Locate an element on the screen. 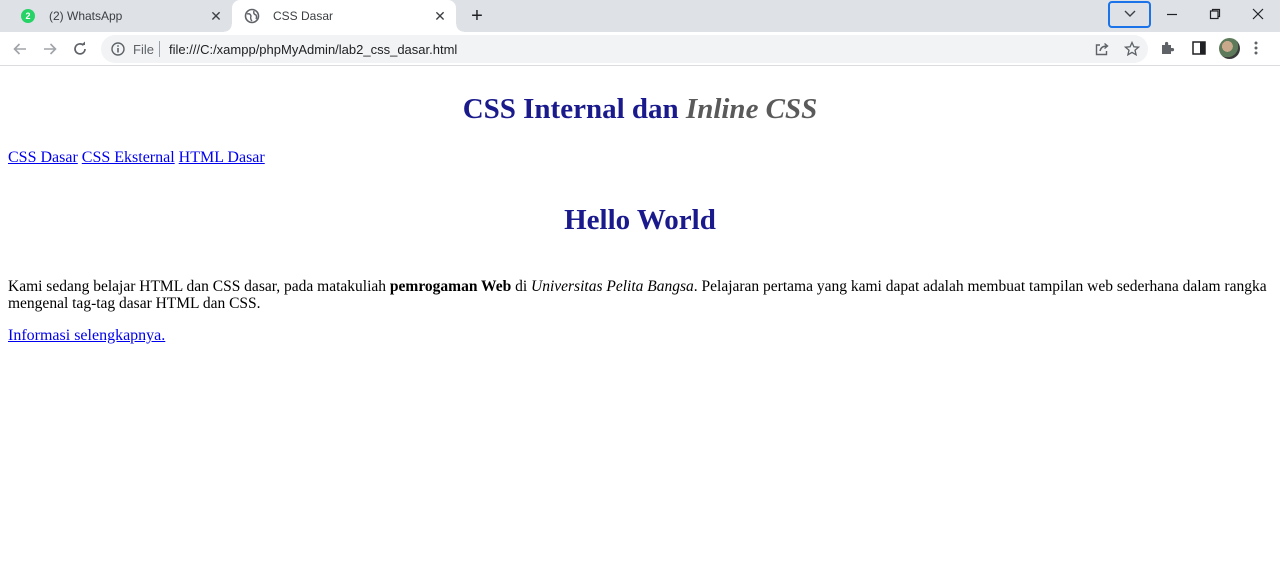 This screenshot has width=1280, height=566. page-title-normal: CSS Internal dan is located at coordinates (570, 109).